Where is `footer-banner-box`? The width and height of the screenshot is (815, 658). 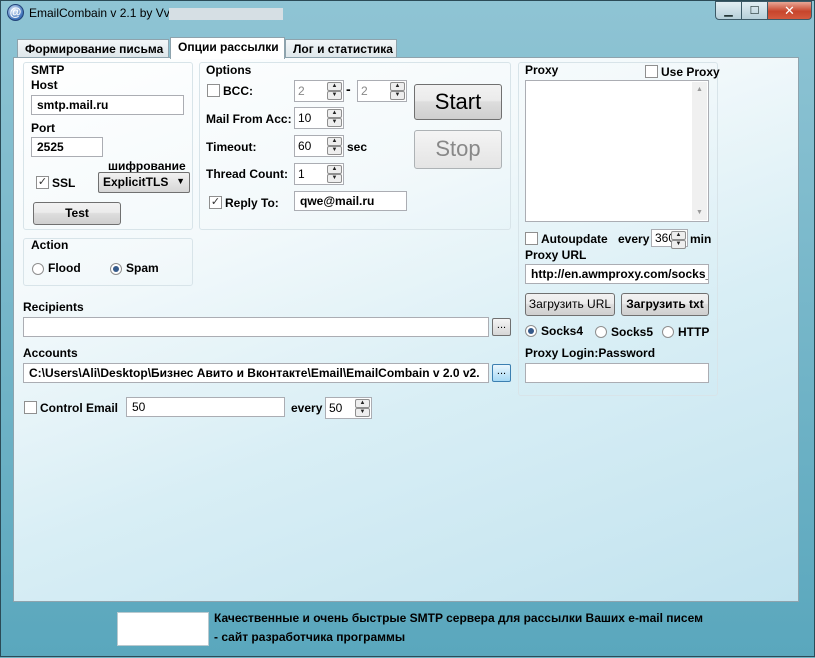 footer-banner-box is located at coordinates (163, 629).